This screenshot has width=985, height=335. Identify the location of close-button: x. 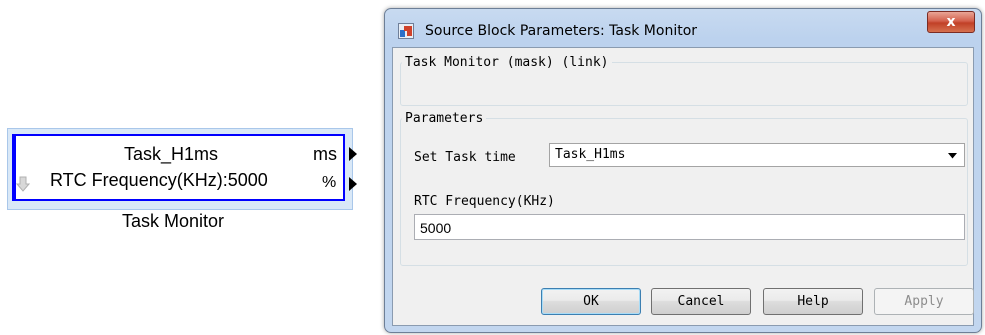
(951, 22).